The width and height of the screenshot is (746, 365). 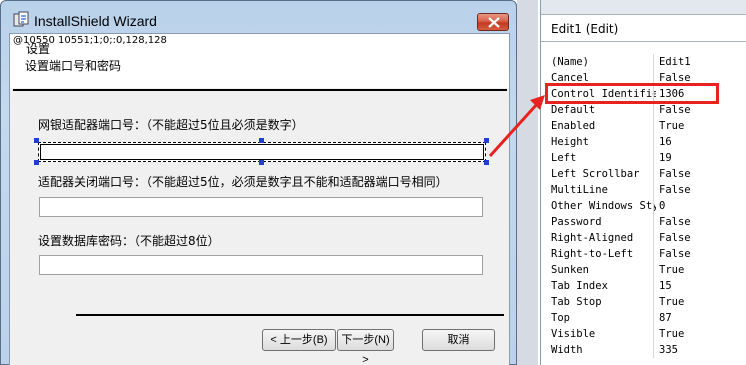 What do you see at coordinates (21, 19) in the screenshot?
I see `installshield-app-icon` at bounding box center [21, 19].